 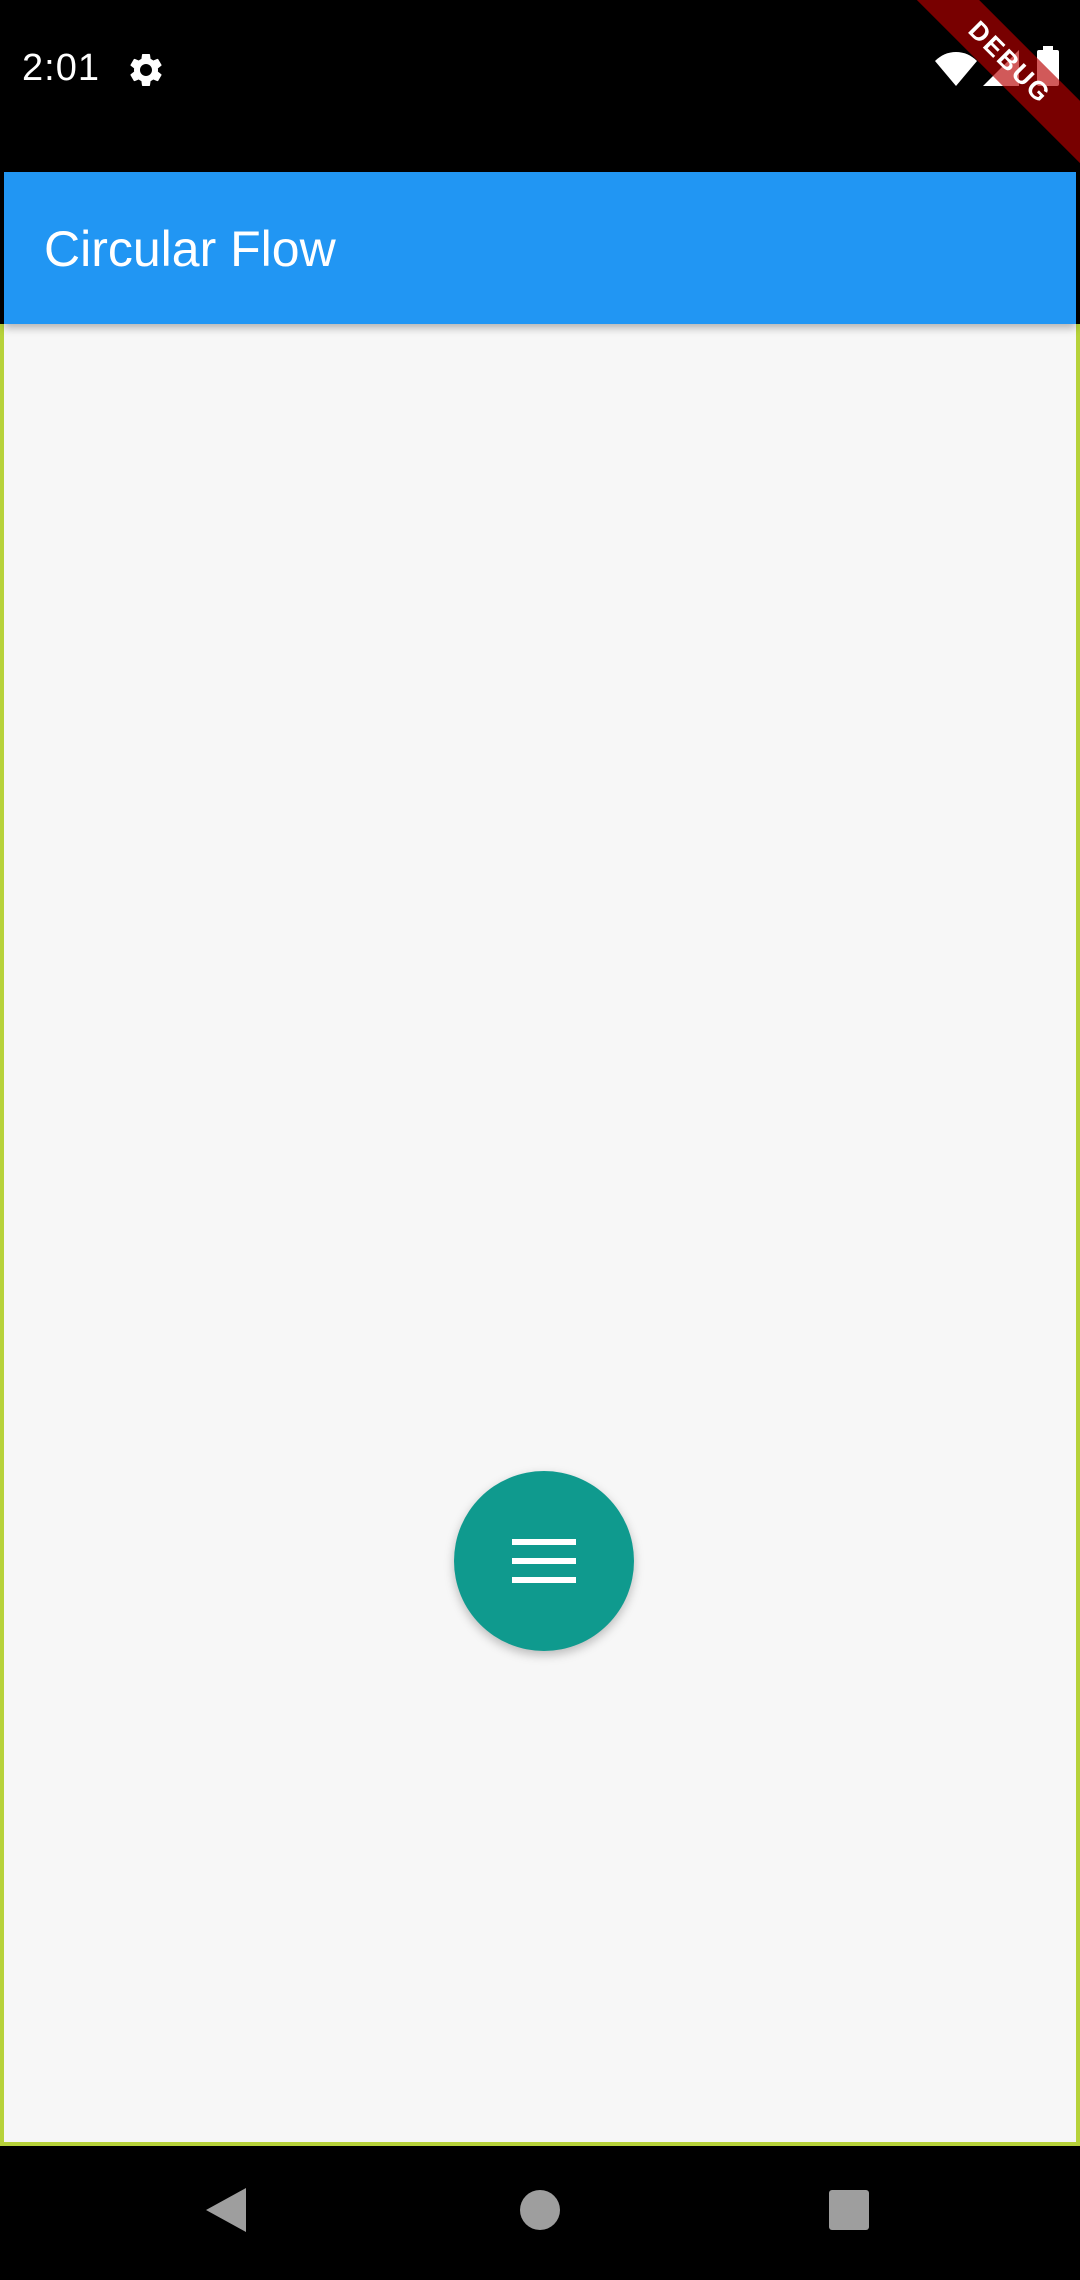 What do you see at coordinates (540, 2210) in the screenshot?
I see `home-icon` at bounding box center [540, 2210].